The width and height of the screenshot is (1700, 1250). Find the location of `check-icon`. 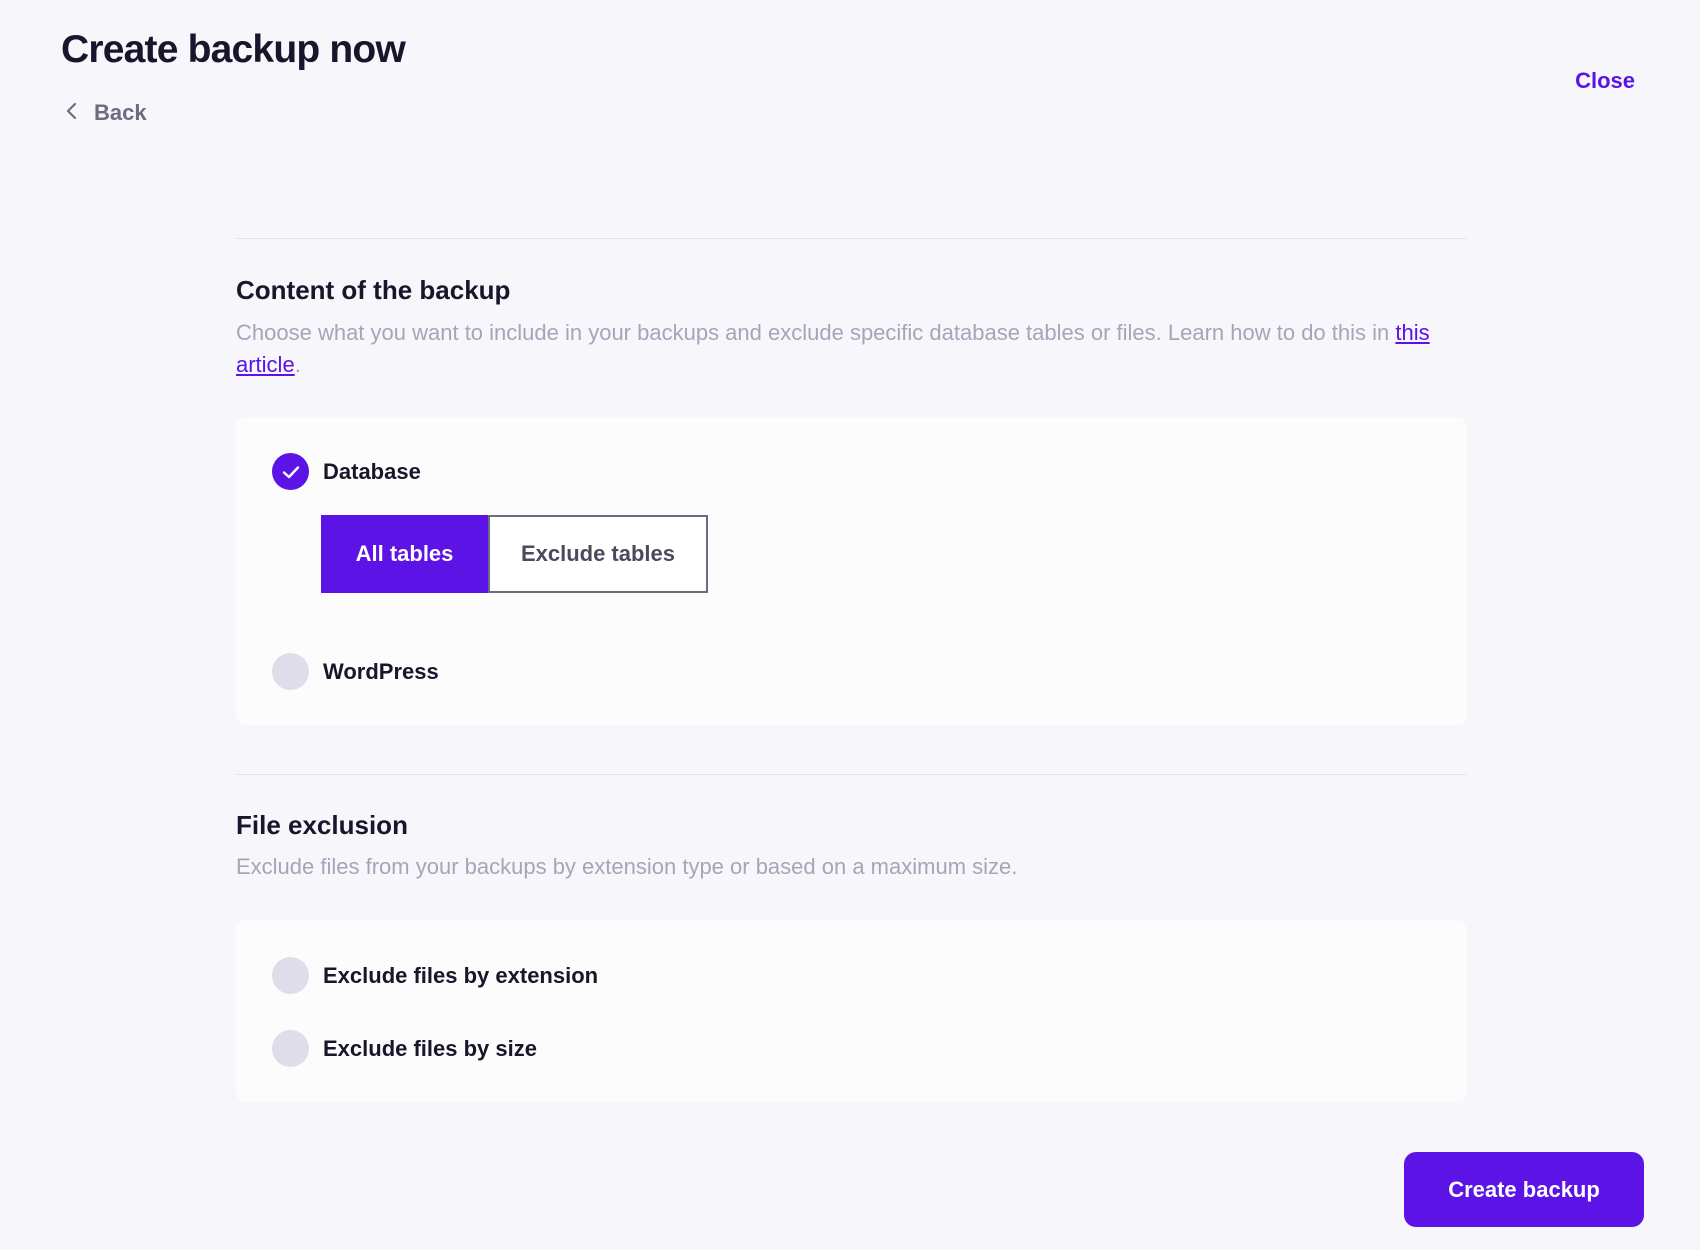

check-icon is located at coordinates (290, 471).